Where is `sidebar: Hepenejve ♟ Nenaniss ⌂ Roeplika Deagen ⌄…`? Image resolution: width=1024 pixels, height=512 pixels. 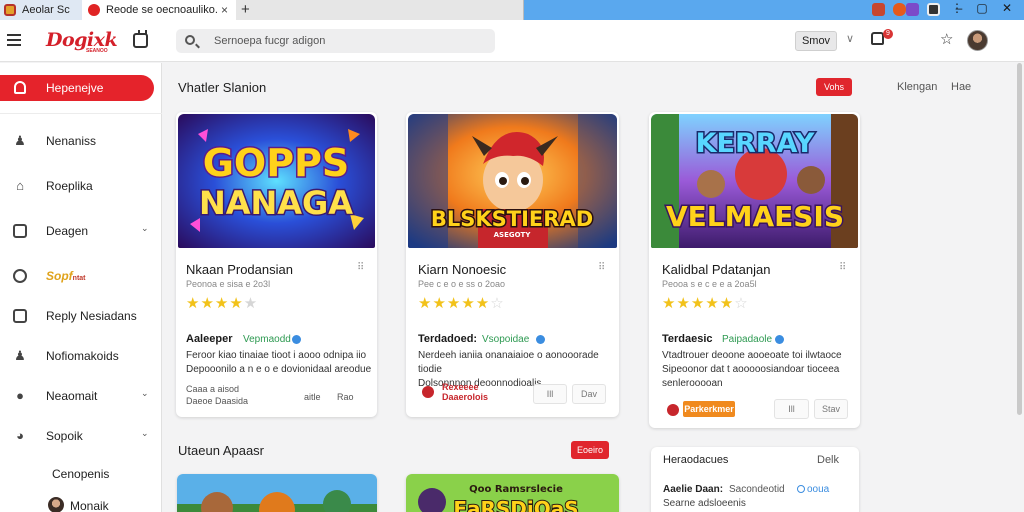 sidebar: Hepenejve ♟ Nenaniss ⌂ Roeplika Deagen ⌄… is located at coordinates (81, 287).